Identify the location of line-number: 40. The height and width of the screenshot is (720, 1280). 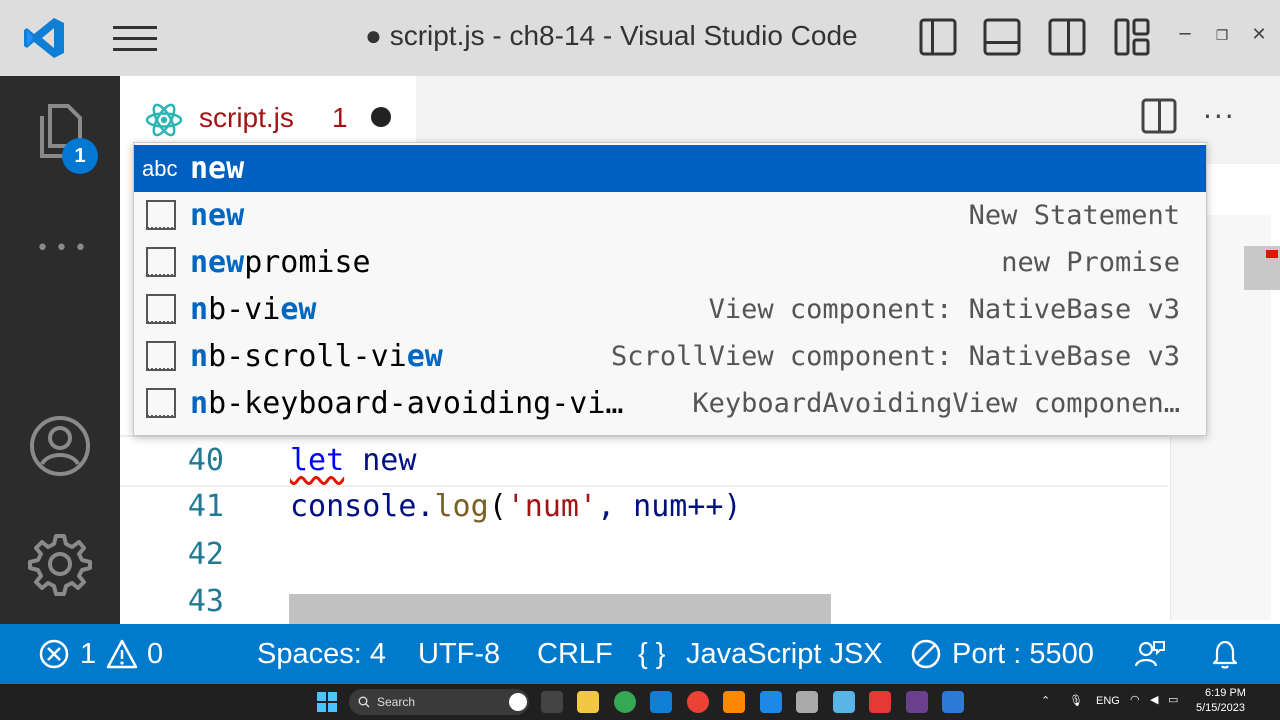
(205, 460).